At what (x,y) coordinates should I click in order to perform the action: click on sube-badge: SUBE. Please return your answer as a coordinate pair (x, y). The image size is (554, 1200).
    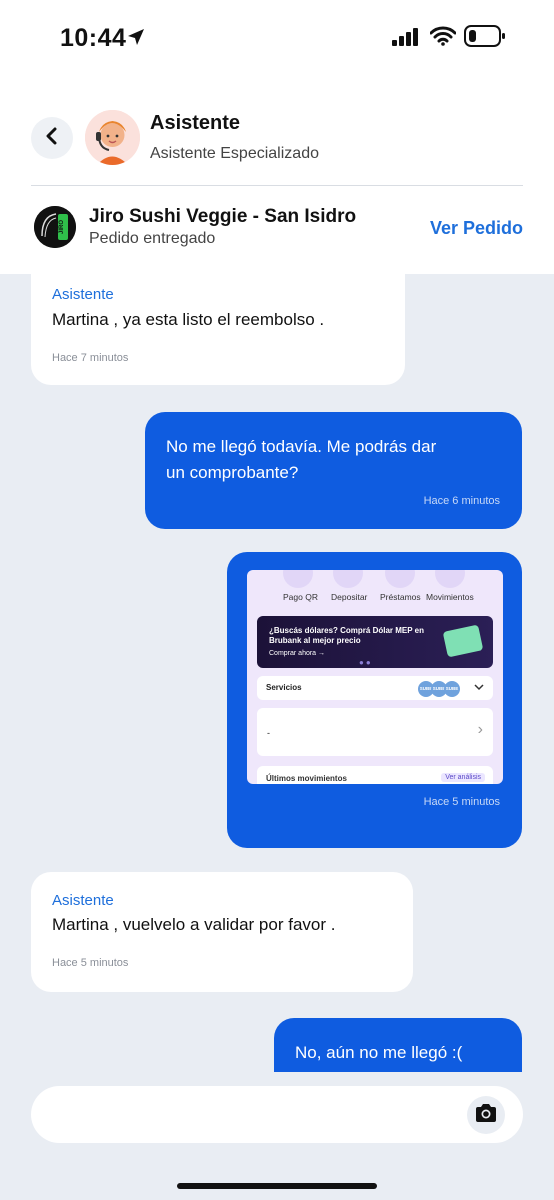
    Looking at the image, I should click on (452, 689).